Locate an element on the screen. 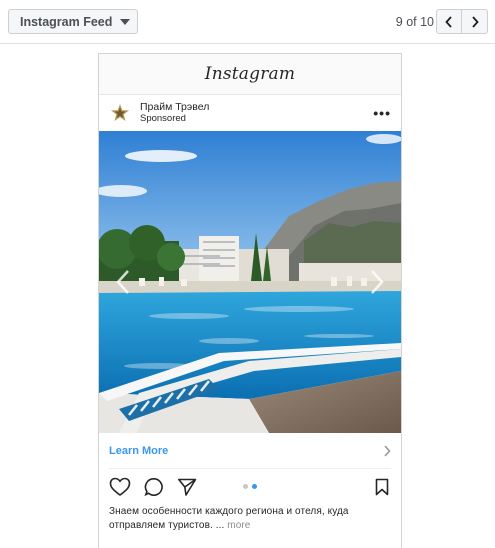 The image size is (495, 548). learn-more-button: Learn More is located at coordinates (138, 451).